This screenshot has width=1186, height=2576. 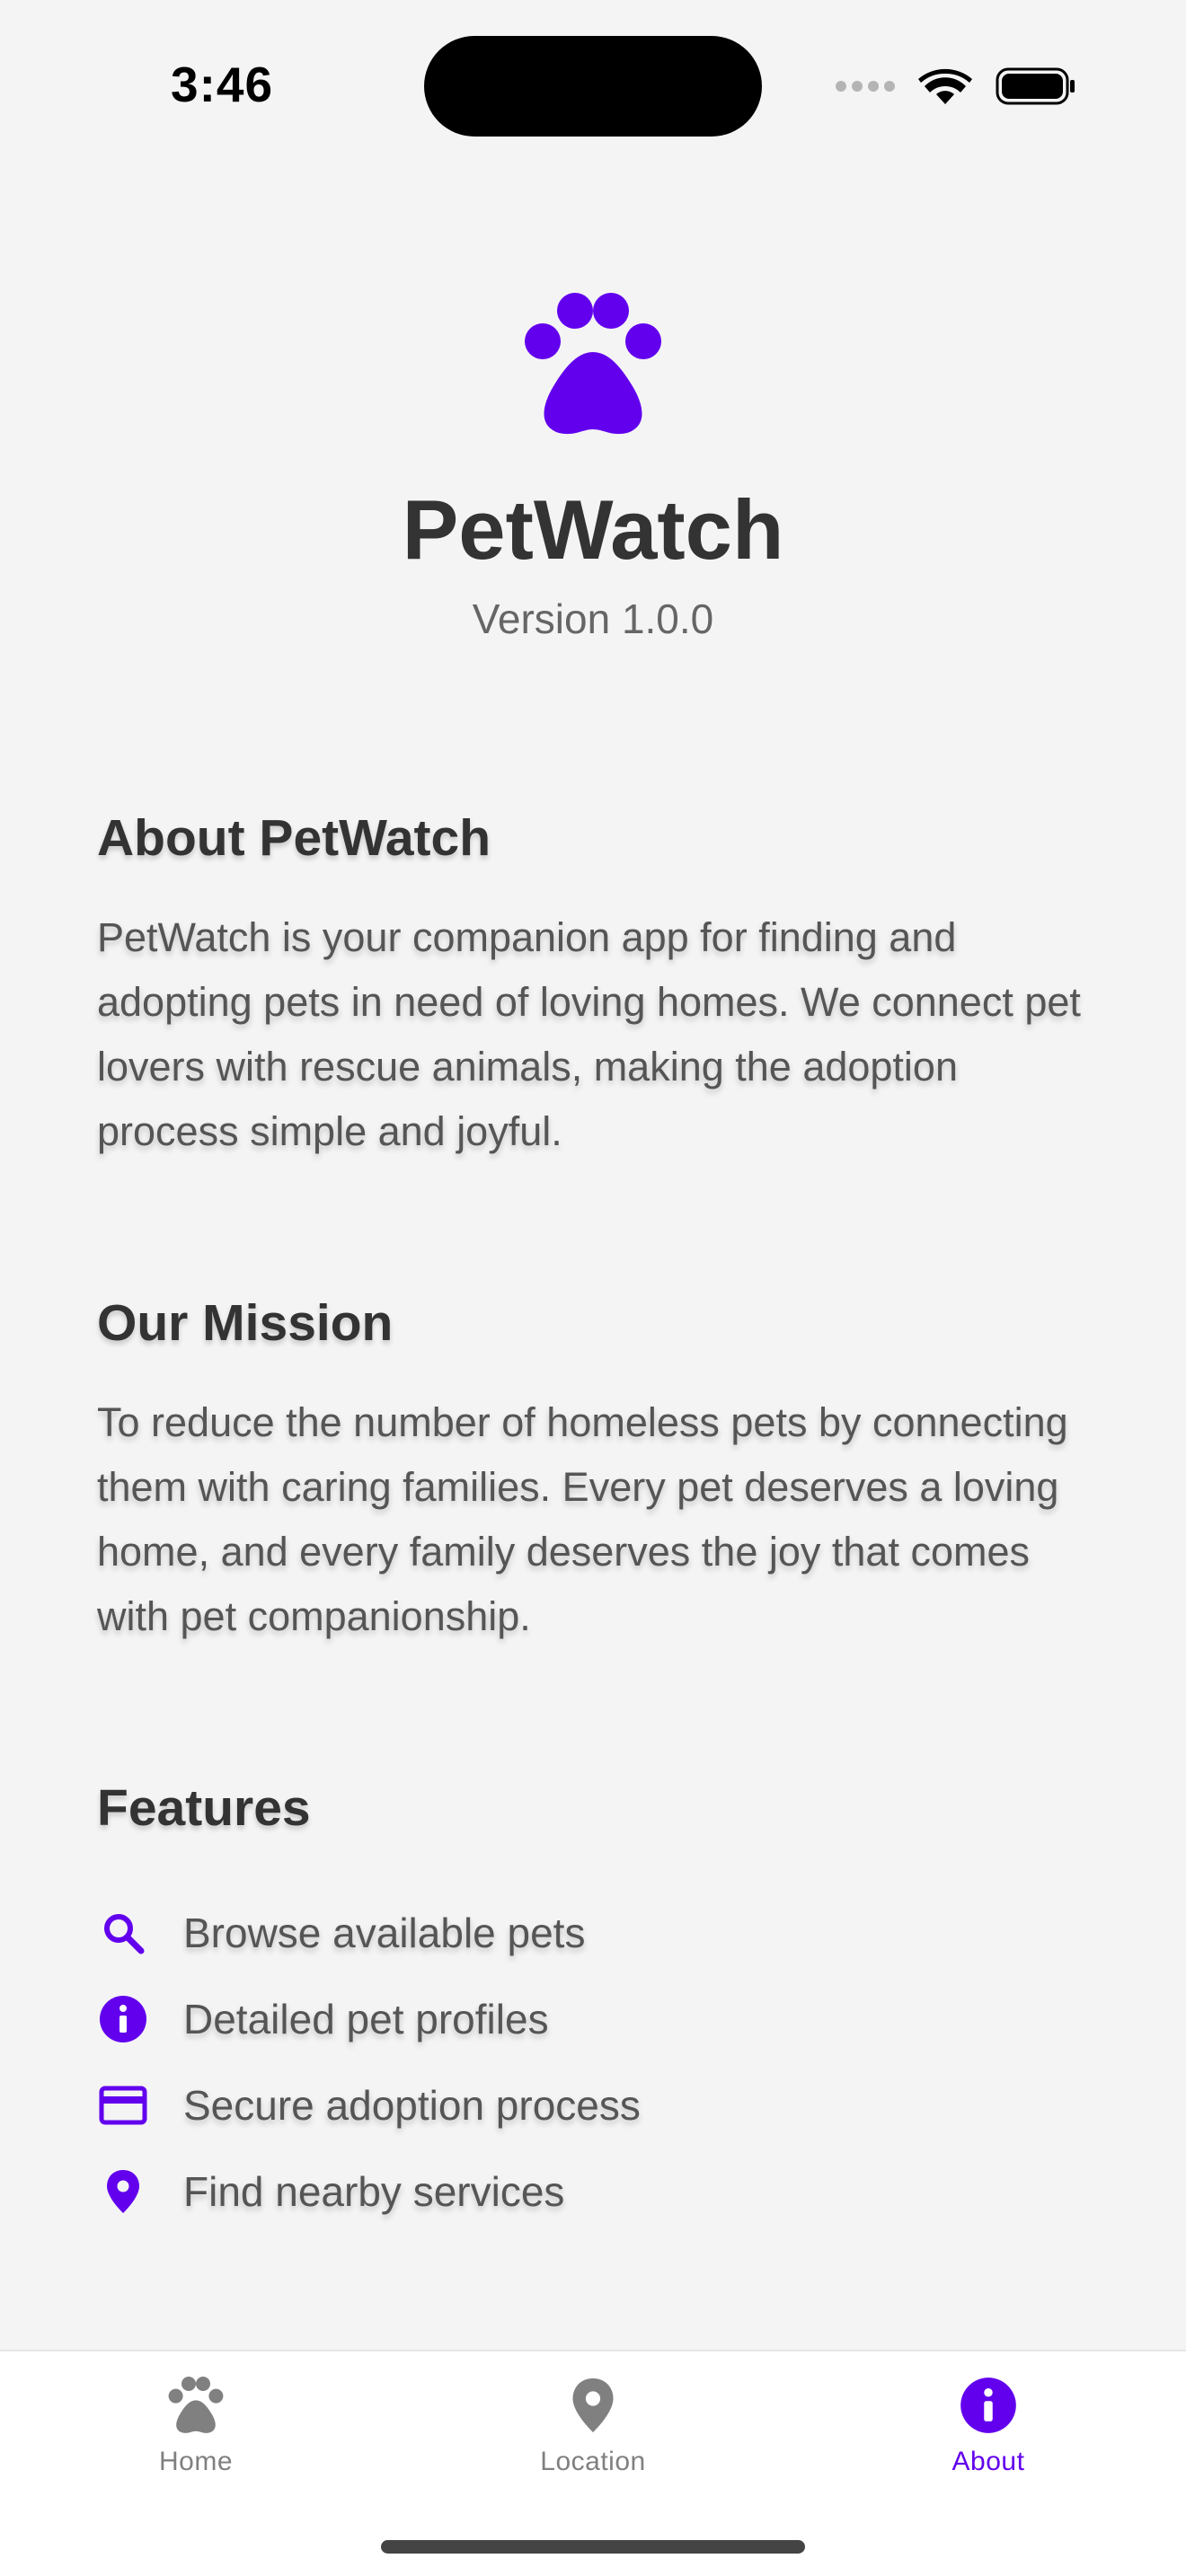 I want to click on tab-label: Location, so click(x=593, y=2461).